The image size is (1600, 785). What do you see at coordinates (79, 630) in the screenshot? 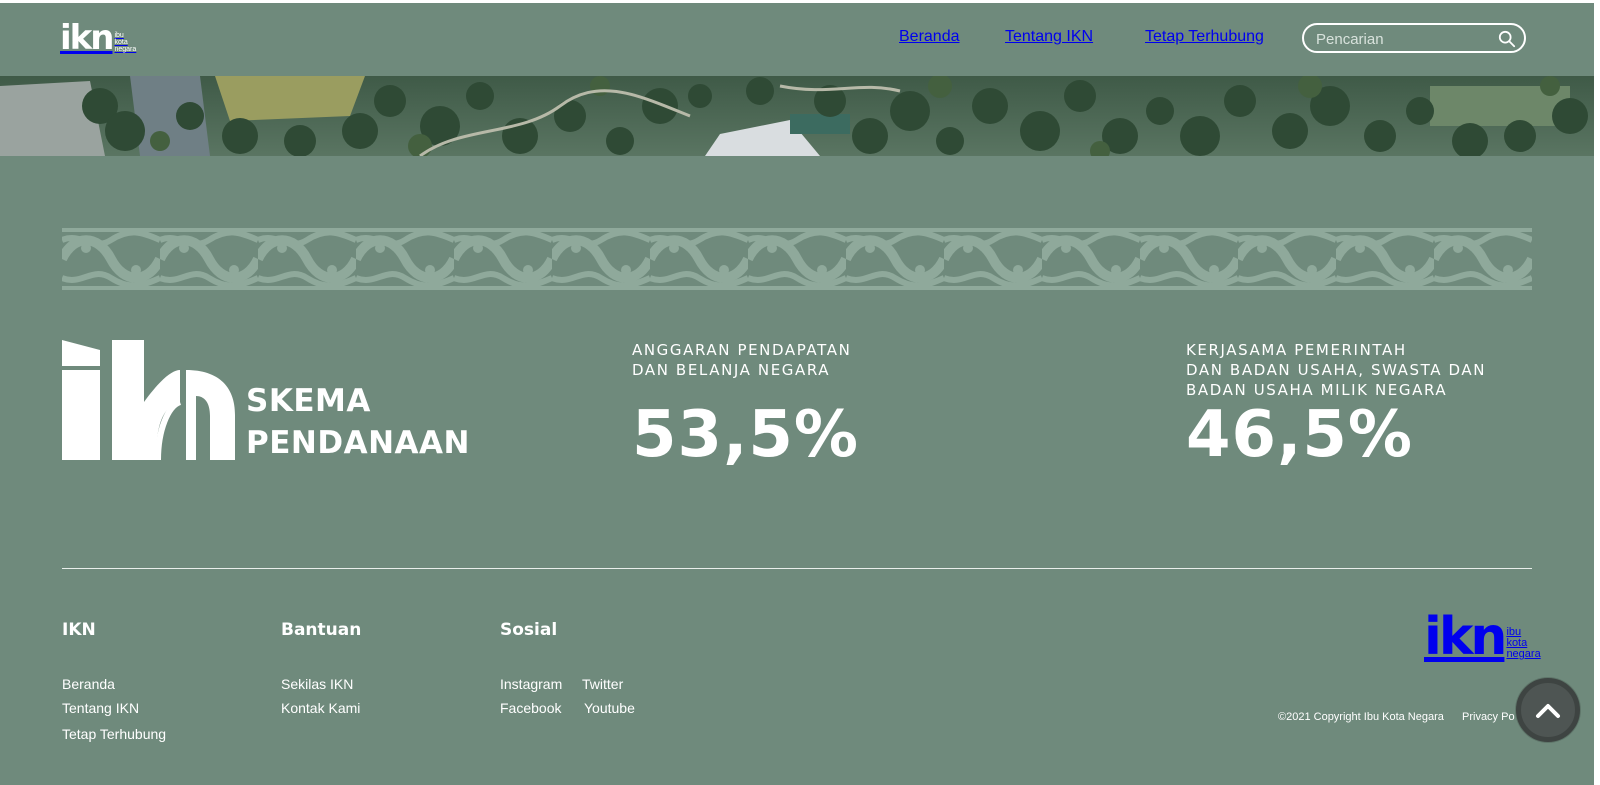
I see `footer-title-ikn: IKN` at bounding box center [79, 630].